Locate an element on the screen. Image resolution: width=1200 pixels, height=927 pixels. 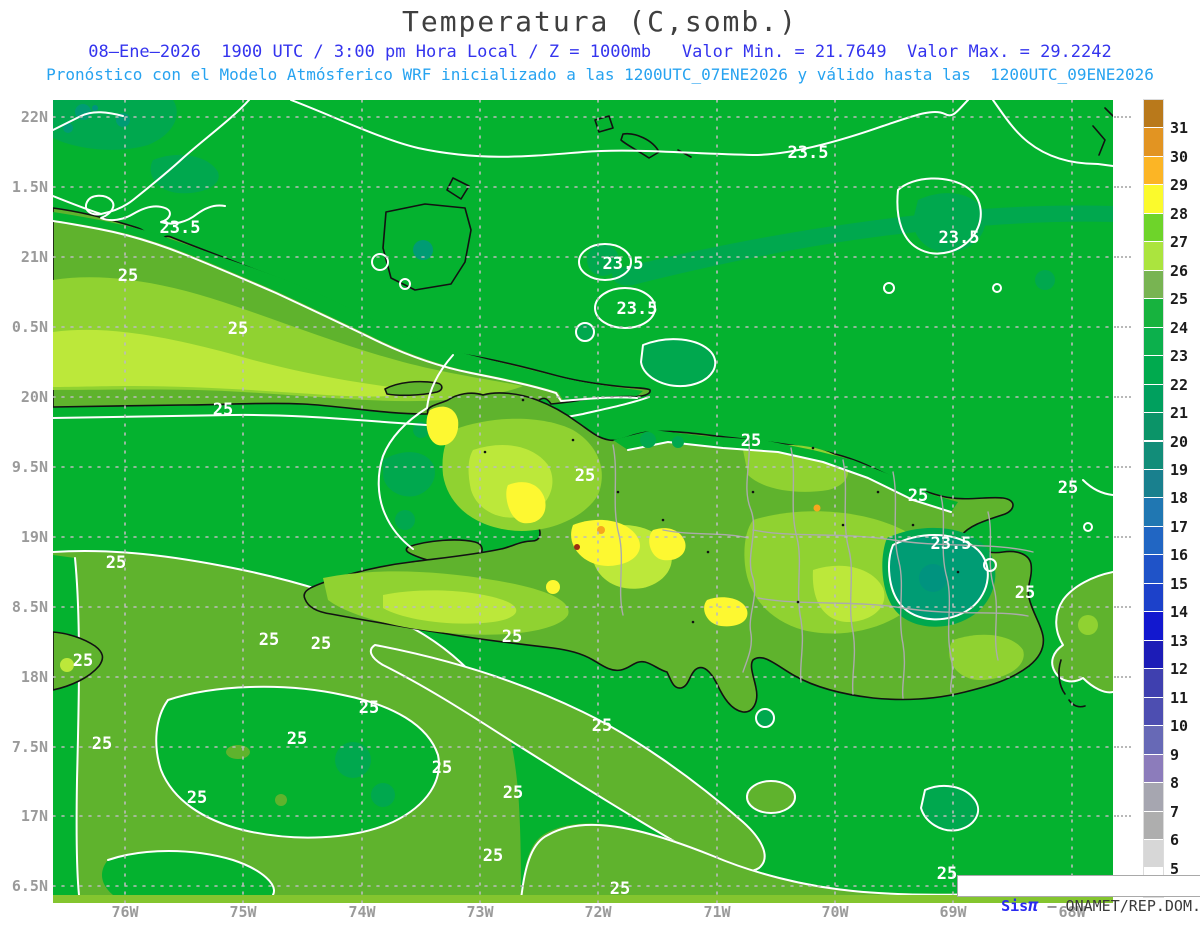
colorbar-tick-label: 11 is located at coordinates (1179, 697).